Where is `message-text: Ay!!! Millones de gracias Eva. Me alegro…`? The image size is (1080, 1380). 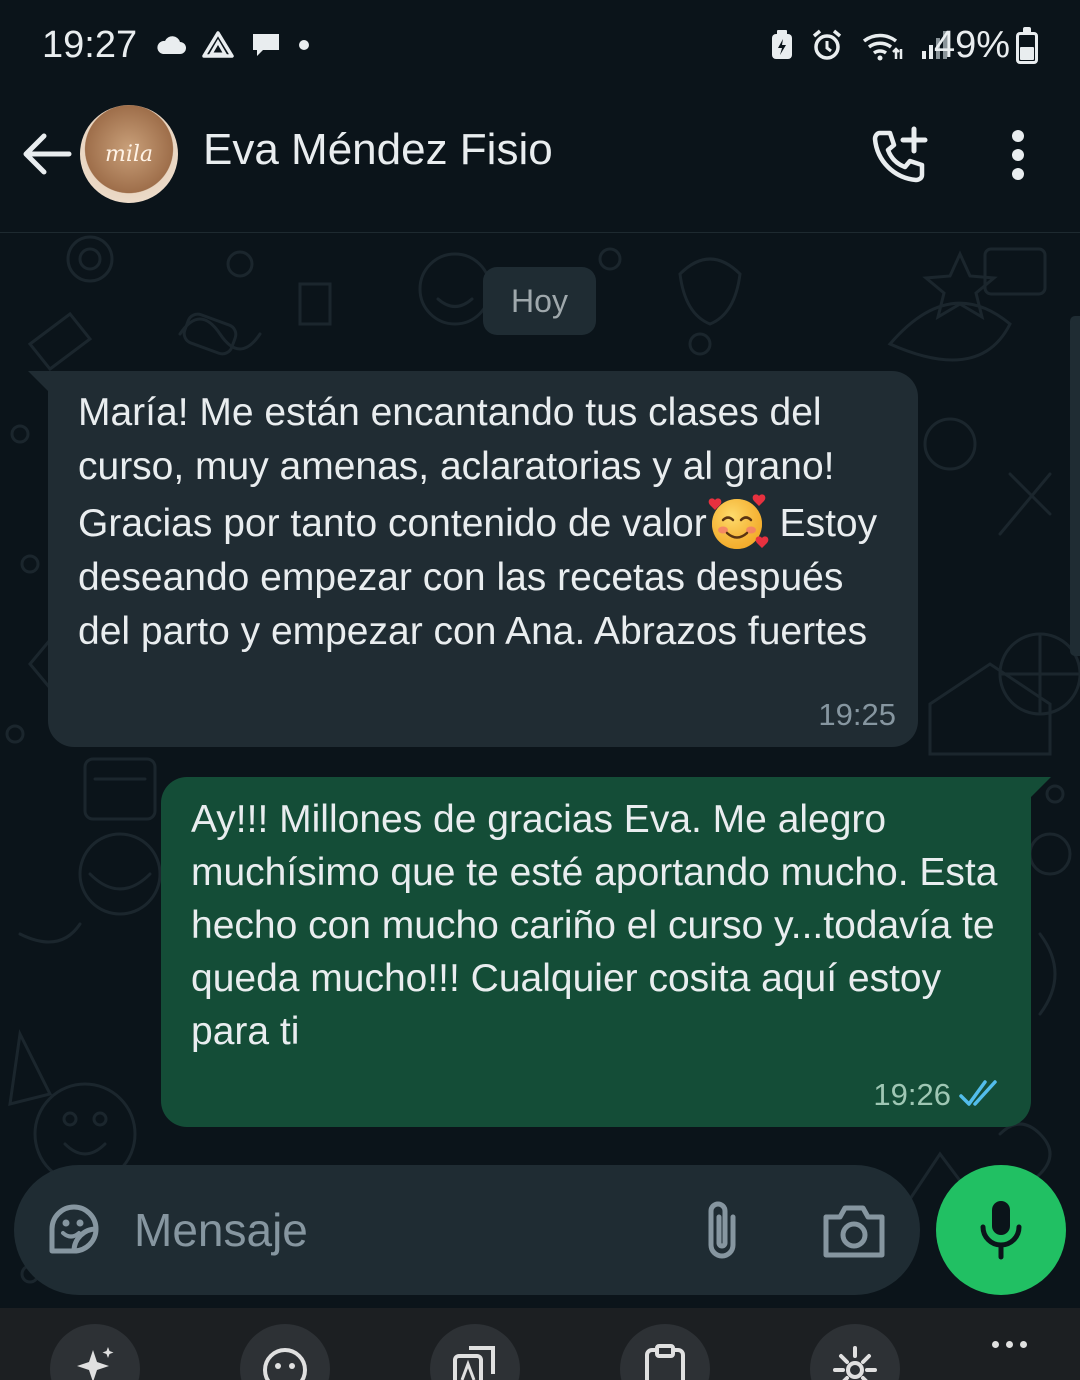
message-text: Ay!!! Millones de gracias Eva. Me alegro… is located at coordinates (594, 925).